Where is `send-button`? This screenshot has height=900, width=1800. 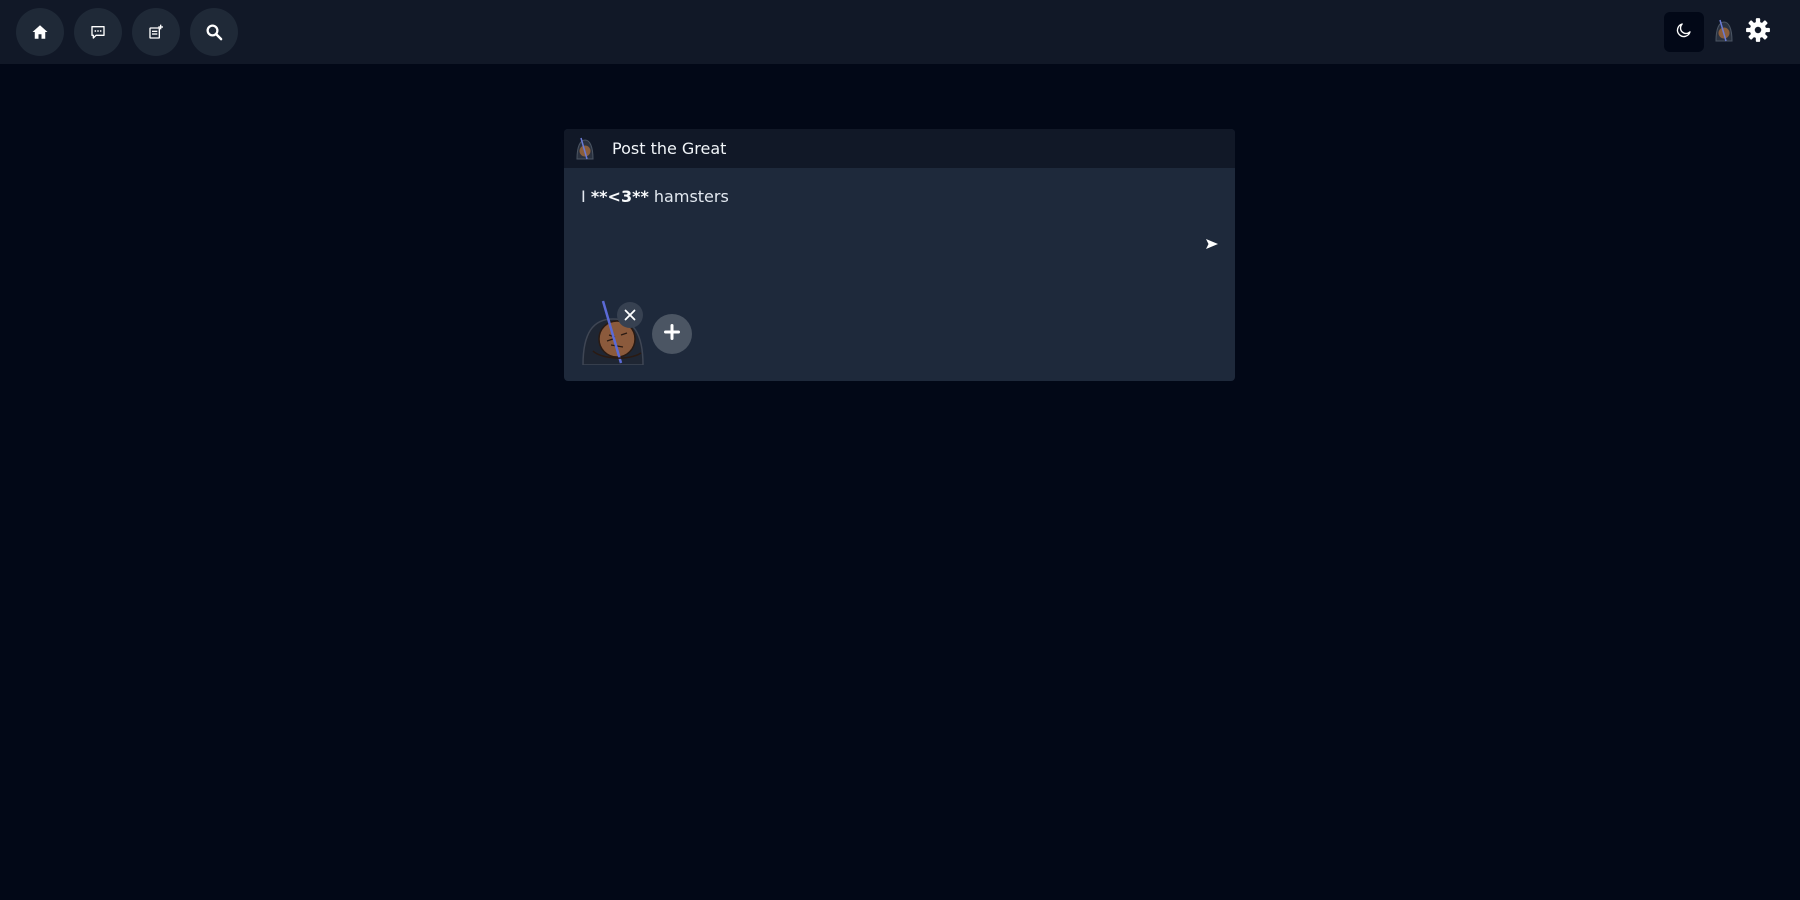
send-button is located at coordinates (1212, 244).